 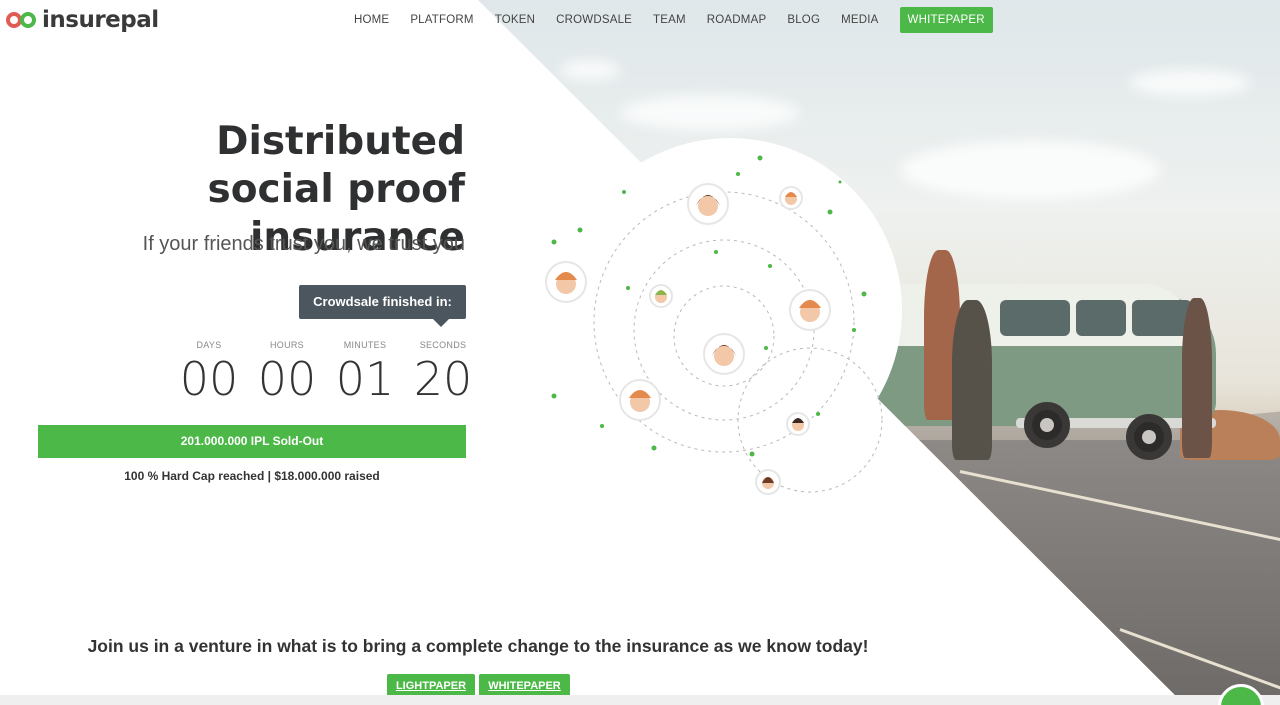 What do you see at coordinates (382, 306) in the screenshot?
I see `countdown-heading: Crowdsale finished in:` at bounding box center [382, 306].